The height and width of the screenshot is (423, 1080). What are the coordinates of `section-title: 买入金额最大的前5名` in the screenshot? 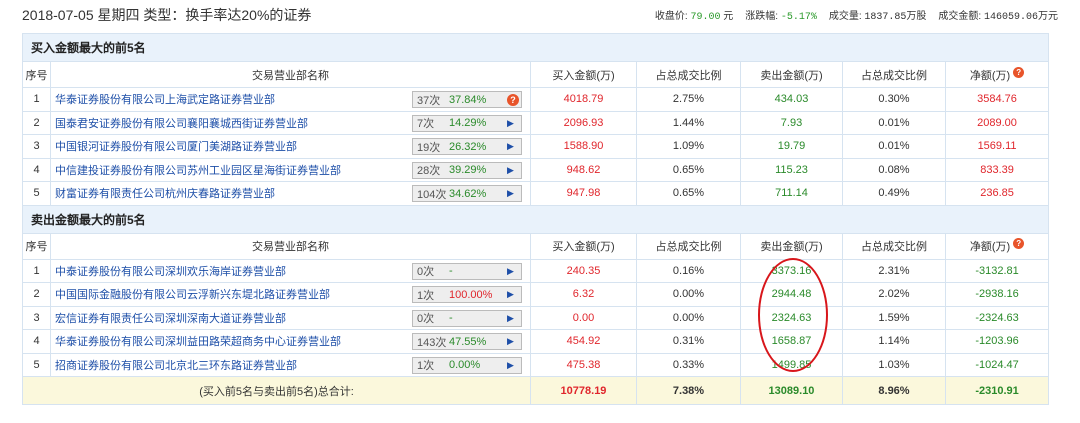 It's located at (535, 47).